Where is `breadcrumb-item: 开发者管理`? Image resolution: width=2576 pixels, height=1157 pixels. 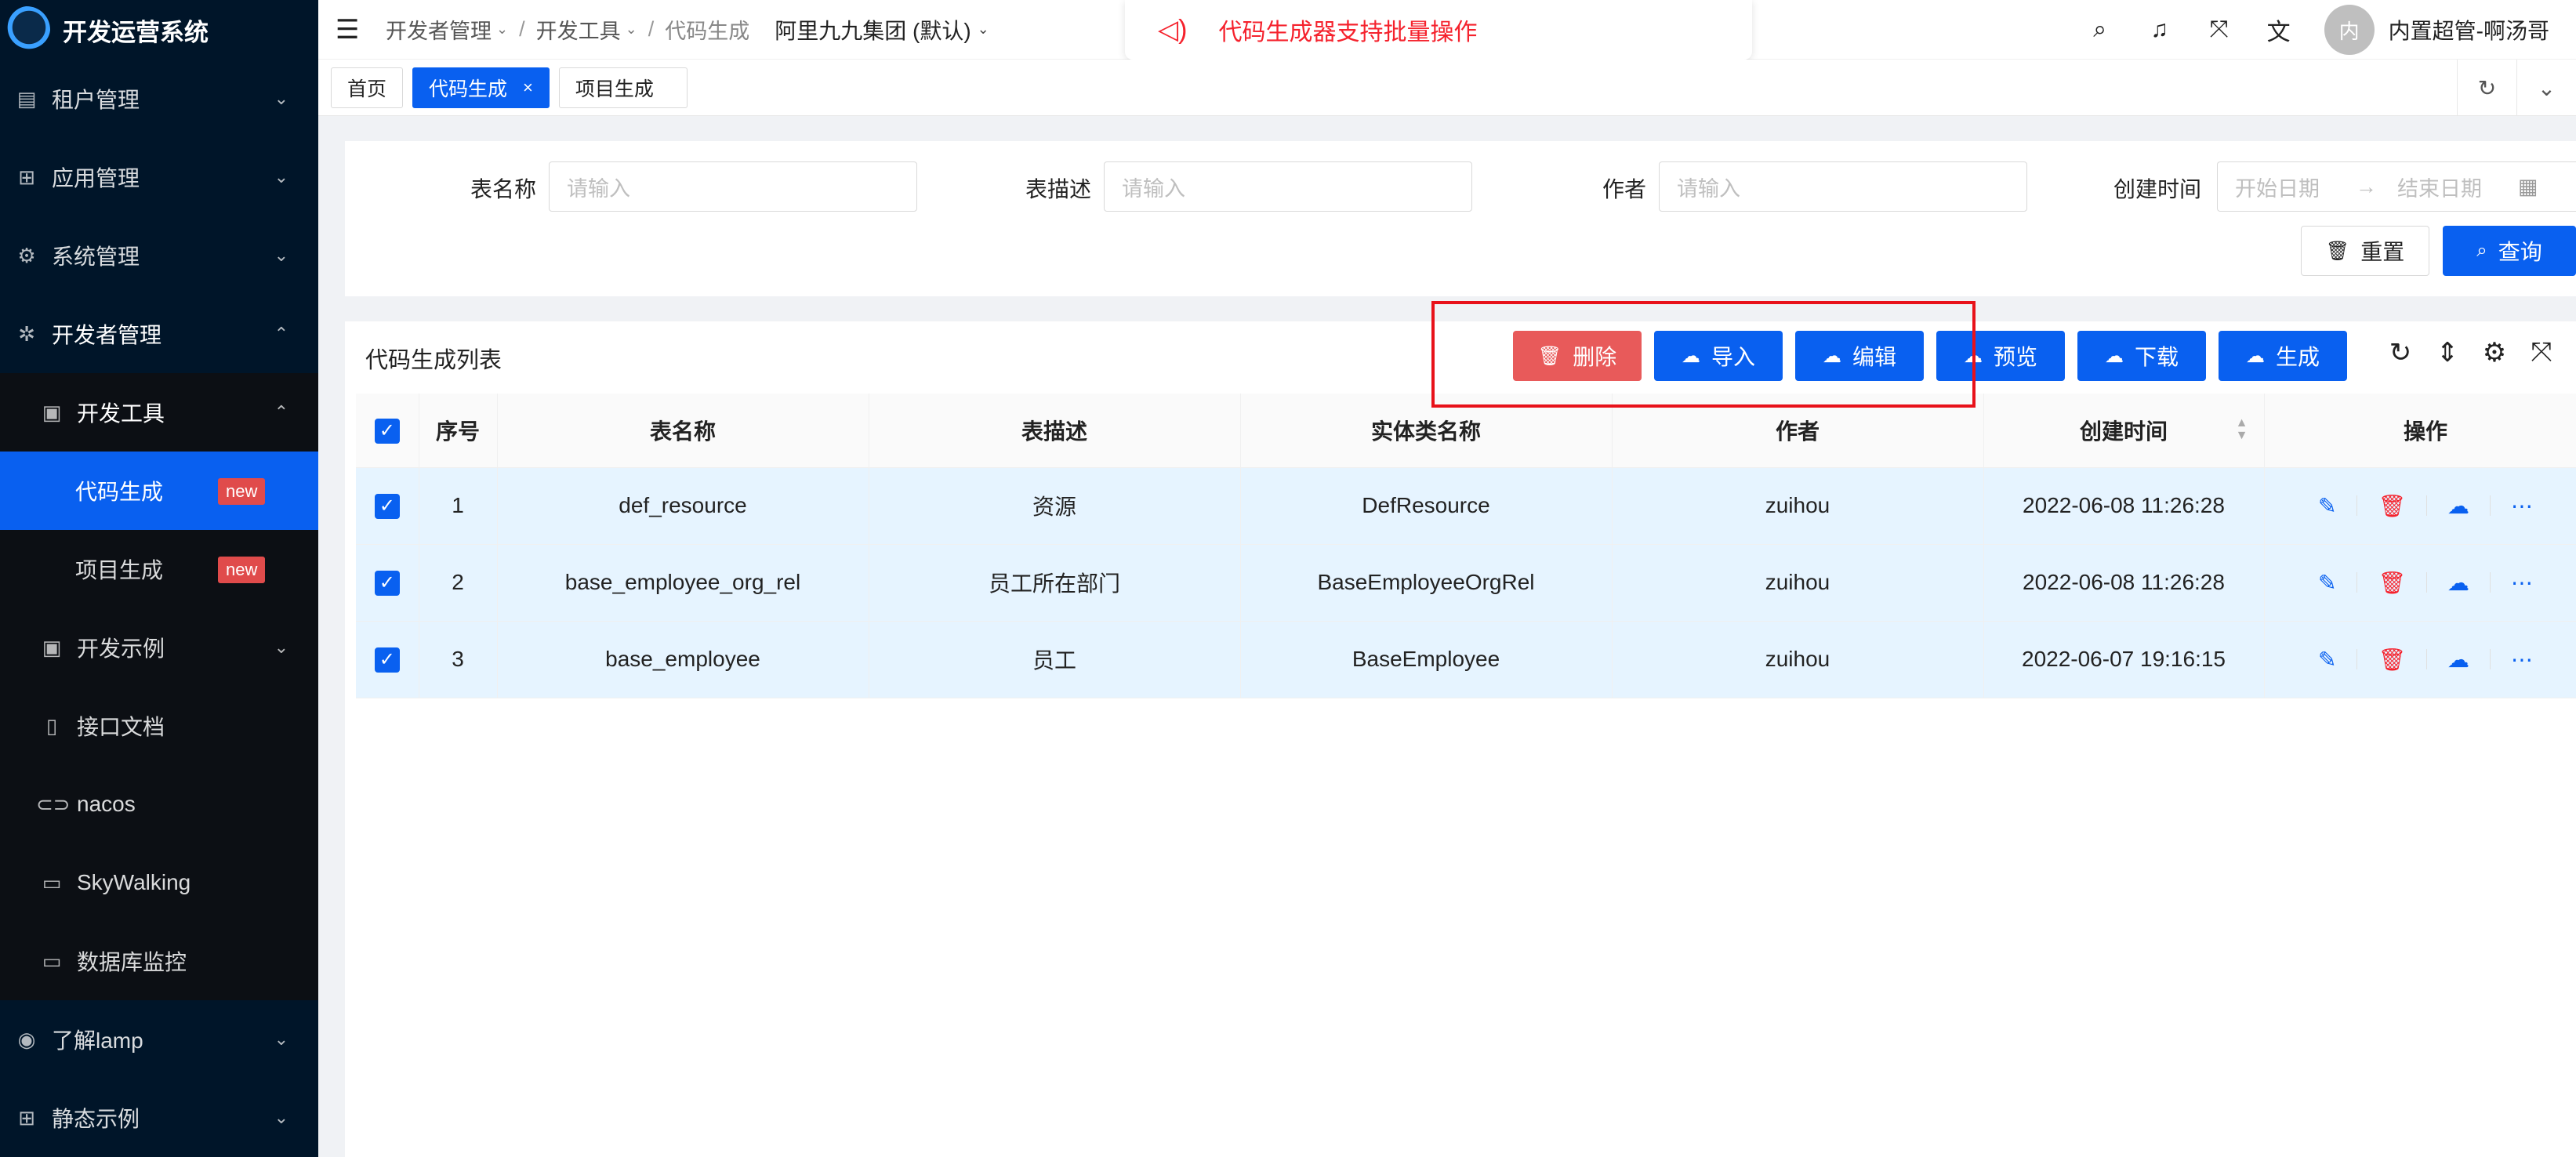 breadcrumb-item: 开发者管理 is located at coordinates (439, 30).